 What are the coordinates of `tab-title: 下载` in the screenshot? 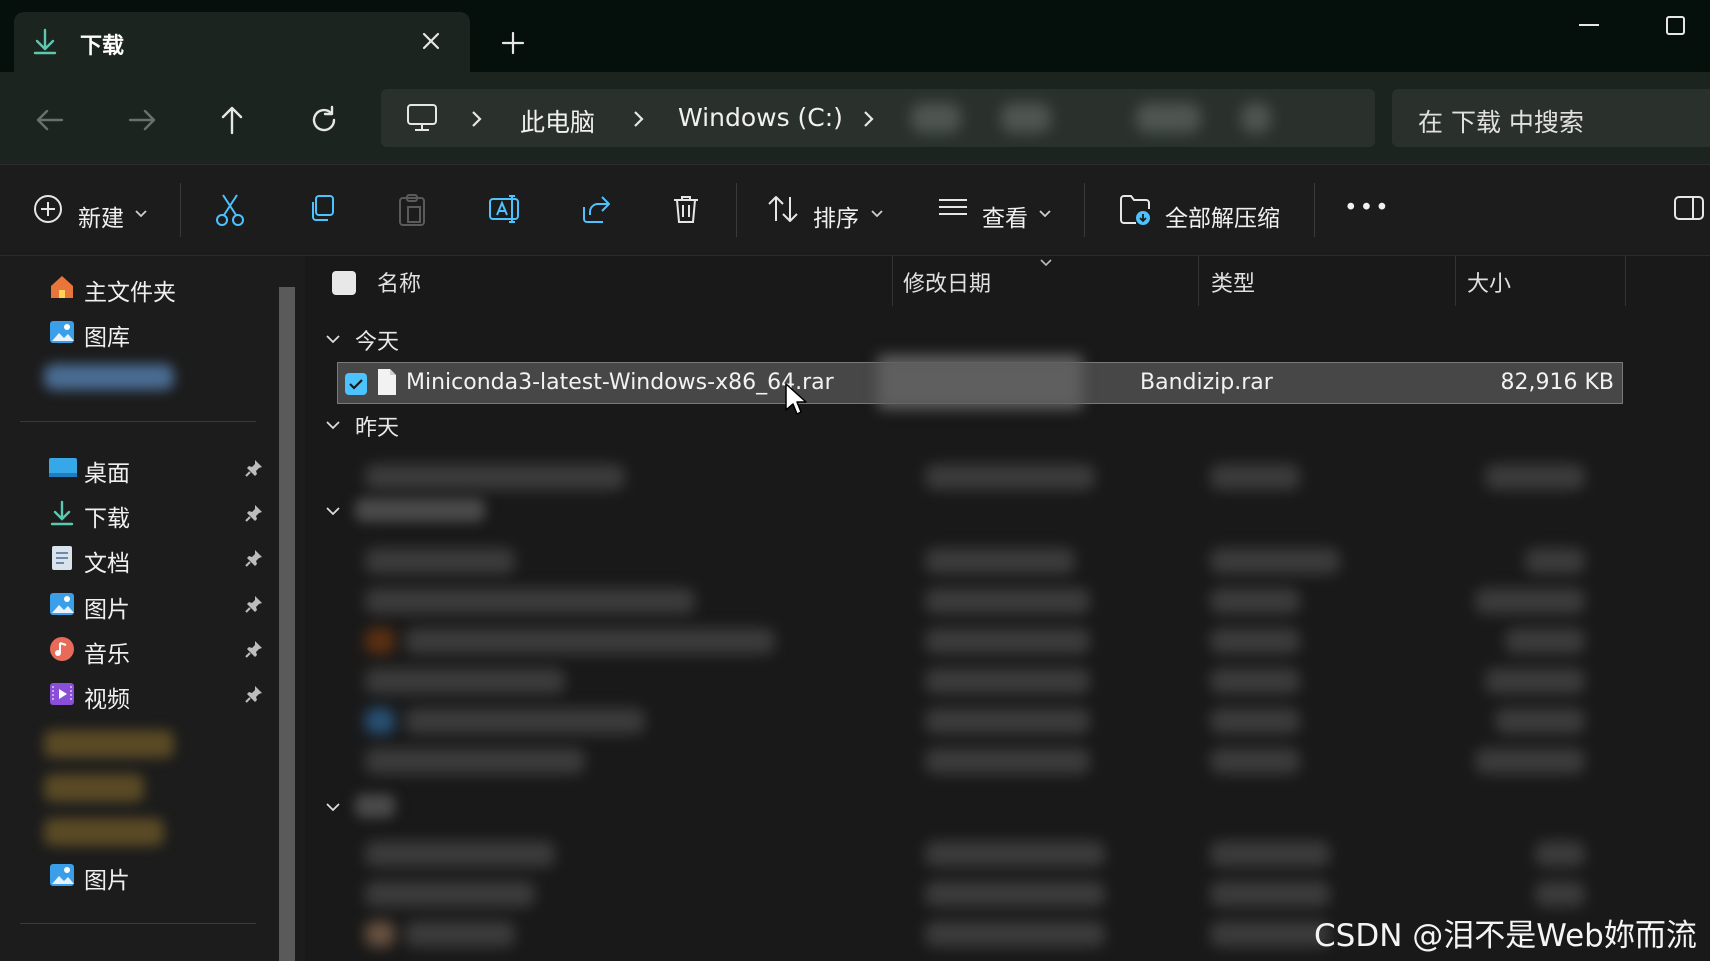 It's located at (102, 46).